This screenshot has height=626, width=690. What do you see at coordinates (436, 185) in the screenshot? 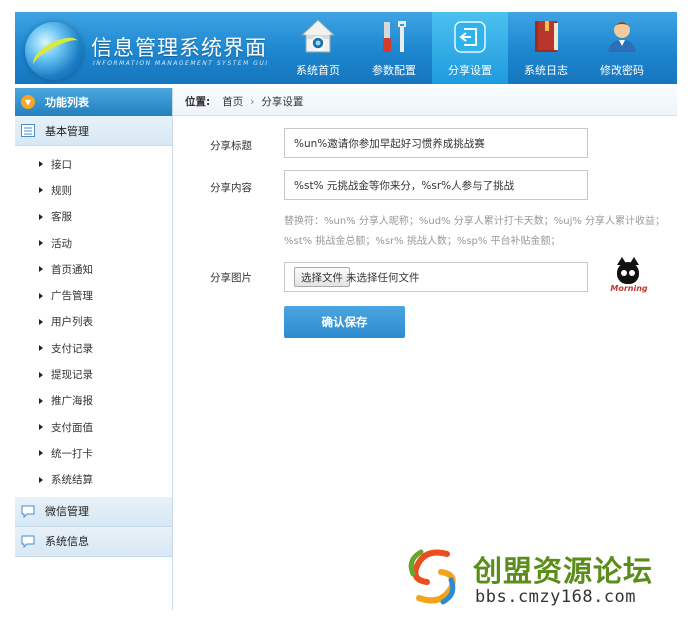
I see `share-content-input: %st% 元挑战金等你来分，%sr%人参与了挑战` at bounding box center [436, 185].